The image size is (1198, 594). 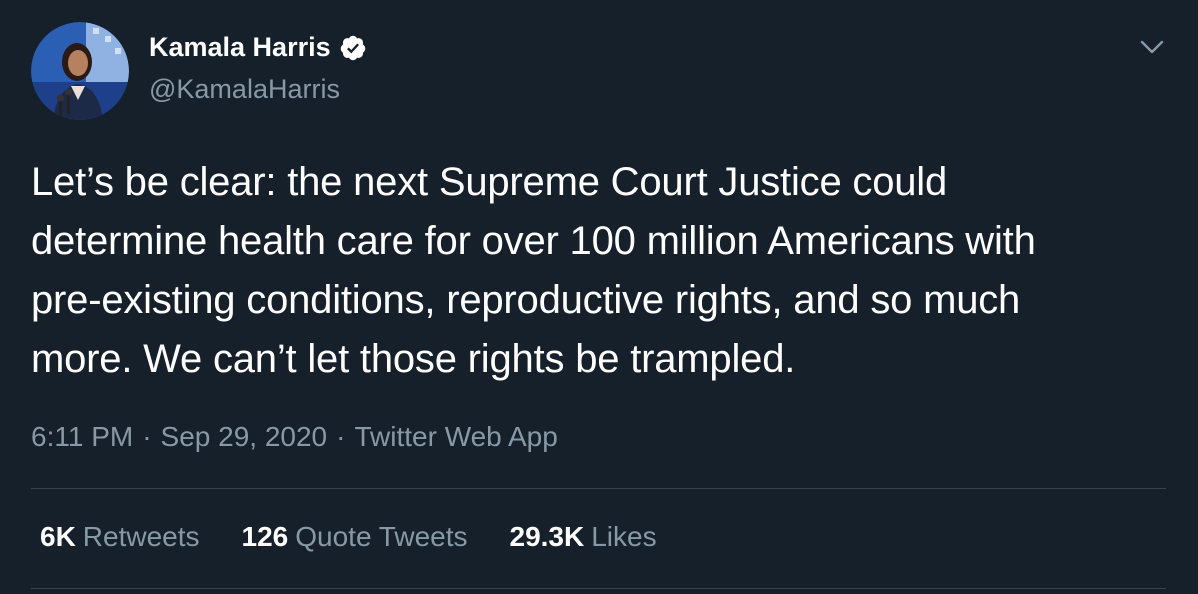 What do you see at coordinates (265, 536) in the screenshot?
I see `quote-tweets-count: 126` at bounding box center [265, 536].